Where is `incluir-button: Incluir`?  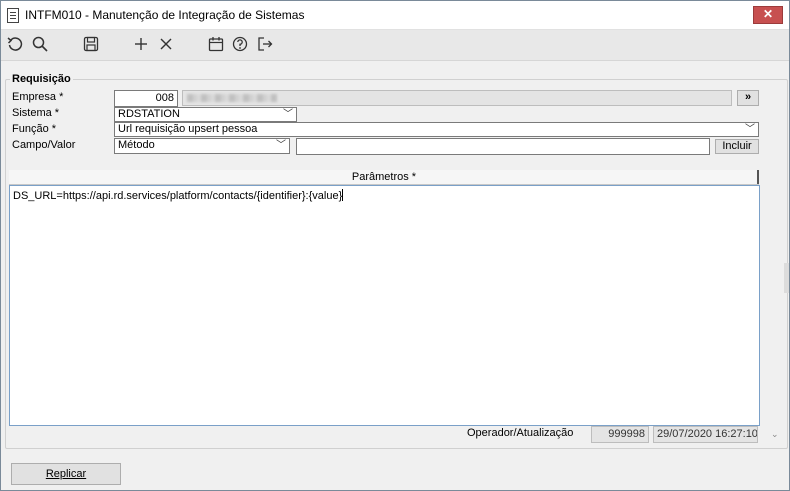 incluir-button: Incluir is located at coordinates (737, 146).